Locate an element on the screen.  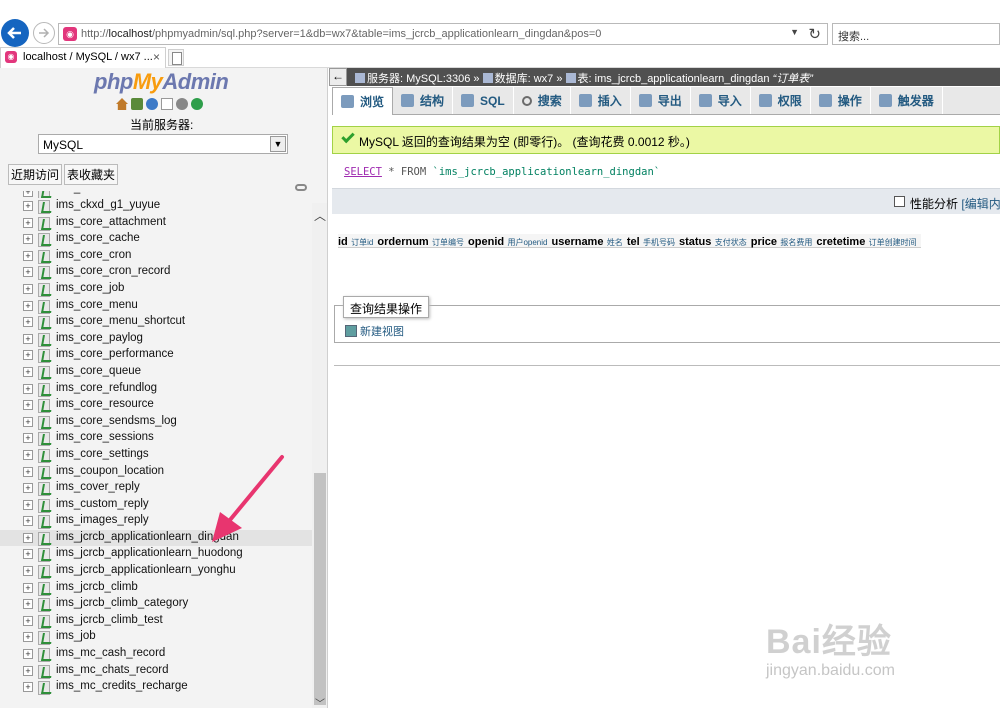
table-tree-item: + ims_ckxd_g1_yuyue is located at coordinates (156, 206).